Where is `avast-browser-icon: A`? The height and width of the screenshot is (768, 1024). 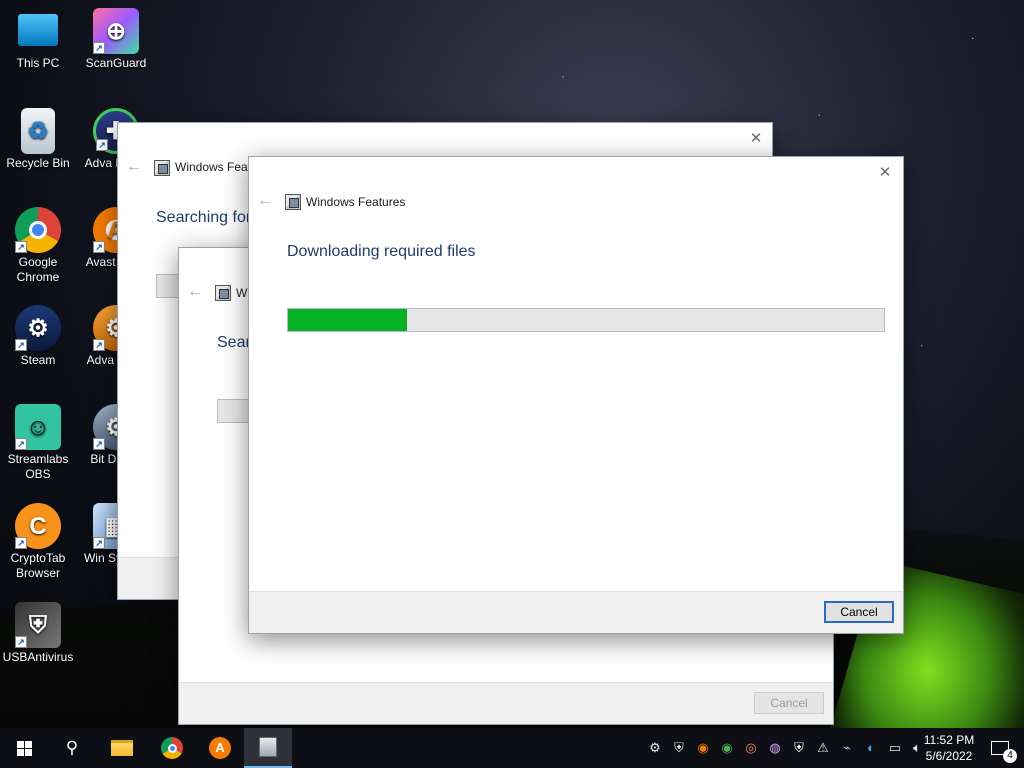
avast-browser-icon: A is located at coordinates (220, 748).